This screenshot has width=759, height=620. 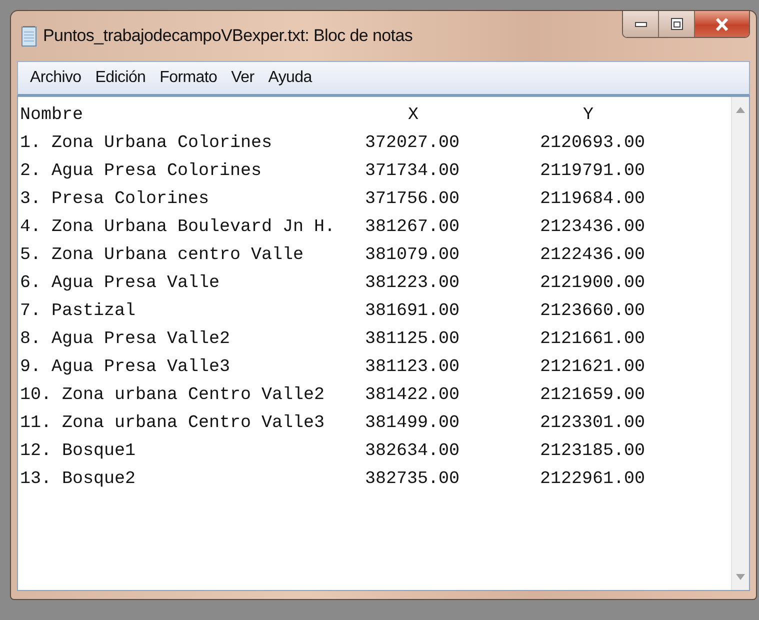 What do you see at coordinates (52, 115) in the screenshot?
I see `name-header: Nombre` at bounding box center [52, 115].